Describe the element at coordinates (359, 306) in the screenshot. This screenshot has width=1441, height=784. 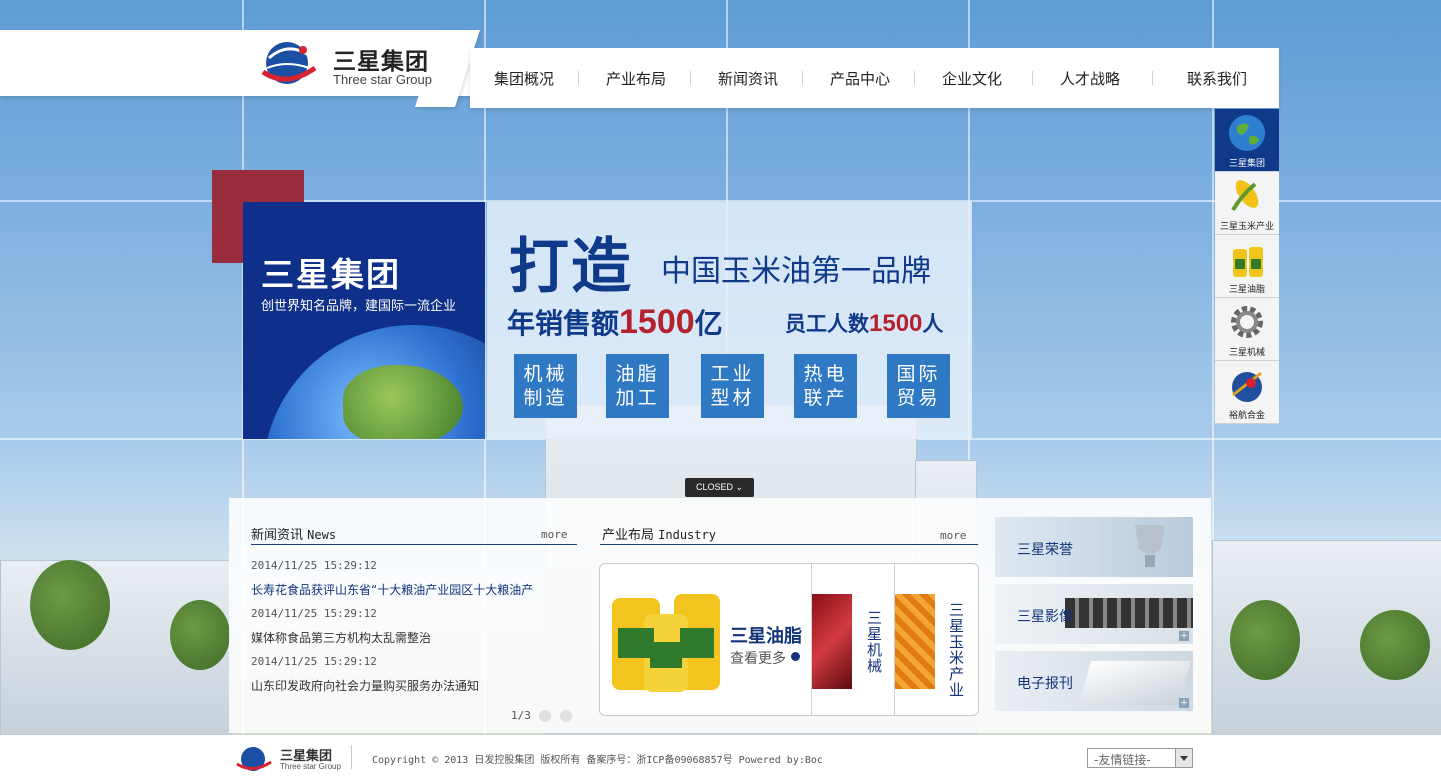
I see `banner-slogan: 创世界知名品牌，建国际一流企业` at that location.